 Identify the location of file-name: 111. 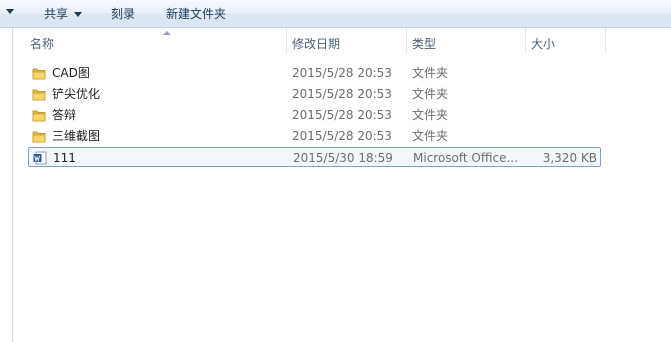
(64, 158).